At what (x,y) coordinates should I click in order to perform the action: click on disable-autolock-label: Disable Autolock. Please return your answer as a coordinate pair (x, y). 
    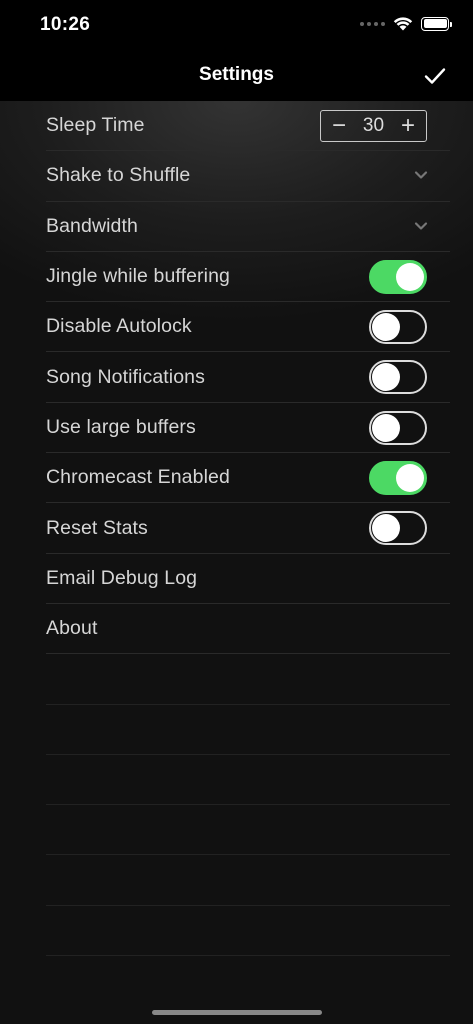
    Looking at the image, I should click on (119, 326).